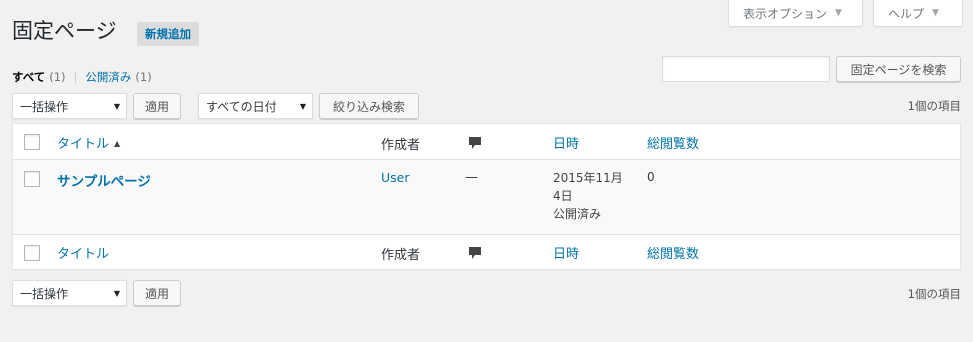 The width and height of the screenshot is (973, 342). Describe the element at coordinates (69, 293) in the screenshot. I see `bulk-action-select-bottom: 一括操作 ▼` at that location.